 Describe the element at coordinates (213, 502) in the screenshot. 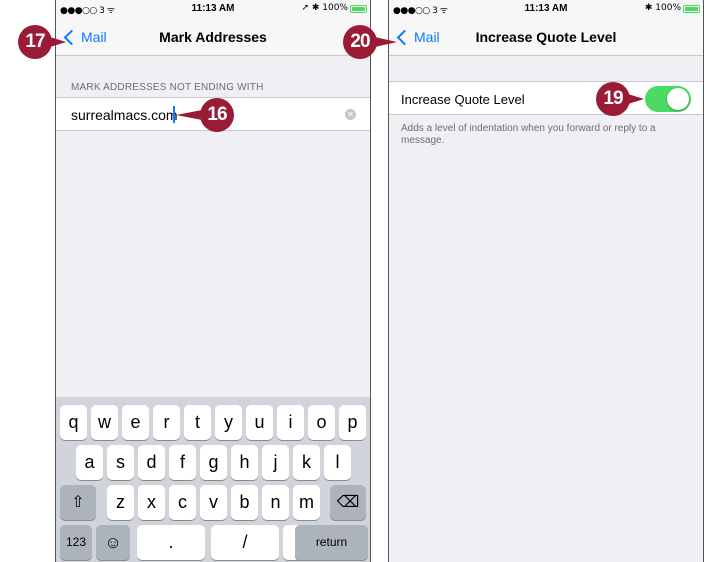

I see `key-v: v` at that location.